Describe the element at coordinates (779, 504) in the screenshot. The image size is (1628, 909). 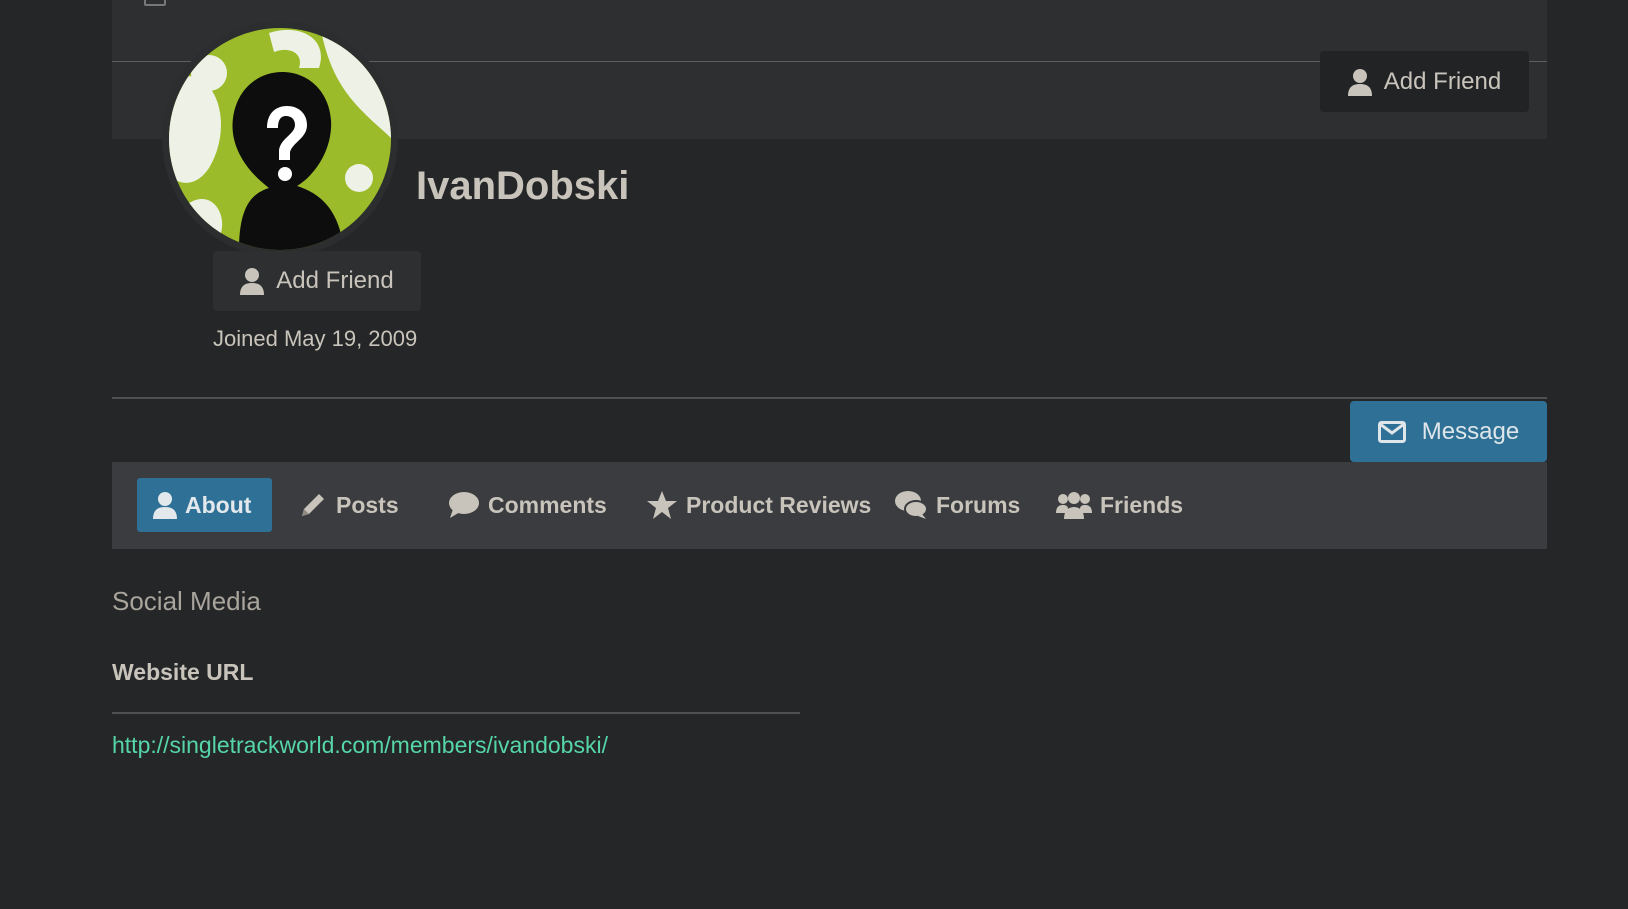
I see `tab-label: Product Reviews` at that location.